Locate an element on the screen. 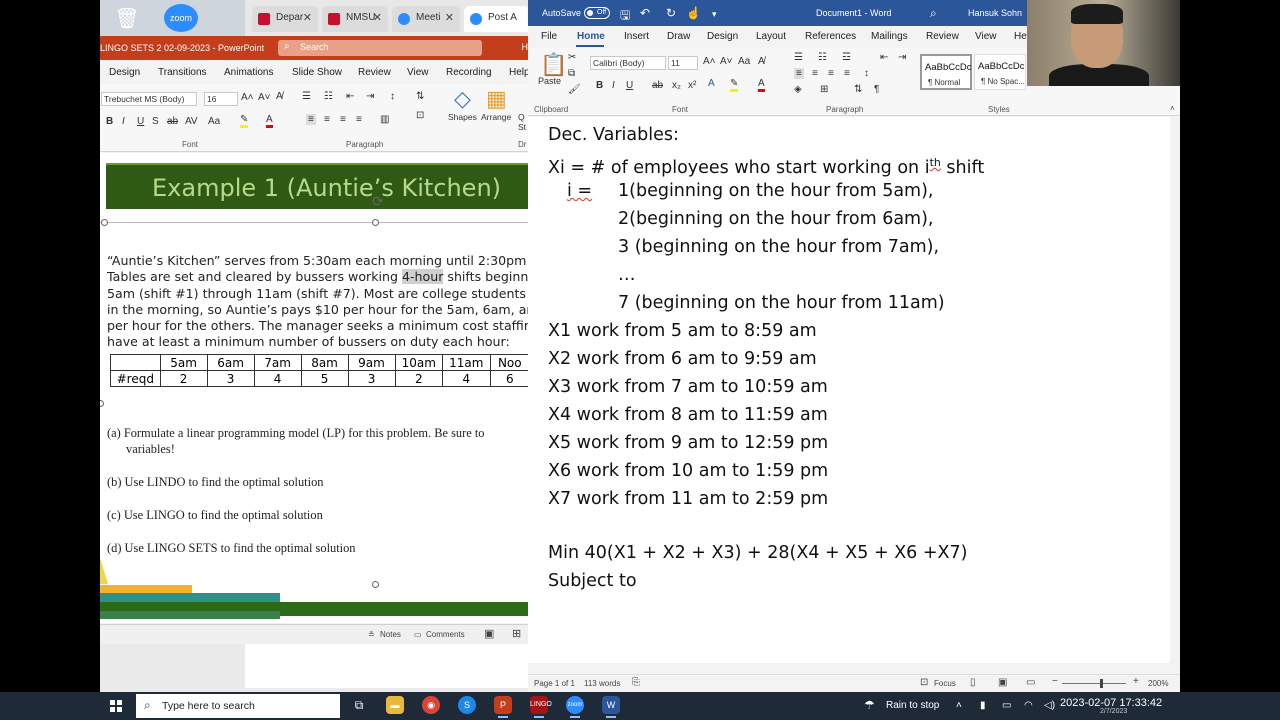 This screenshot has width=1280, height=720. zoom-in-icon: + is located at coordinates (1136, 681).